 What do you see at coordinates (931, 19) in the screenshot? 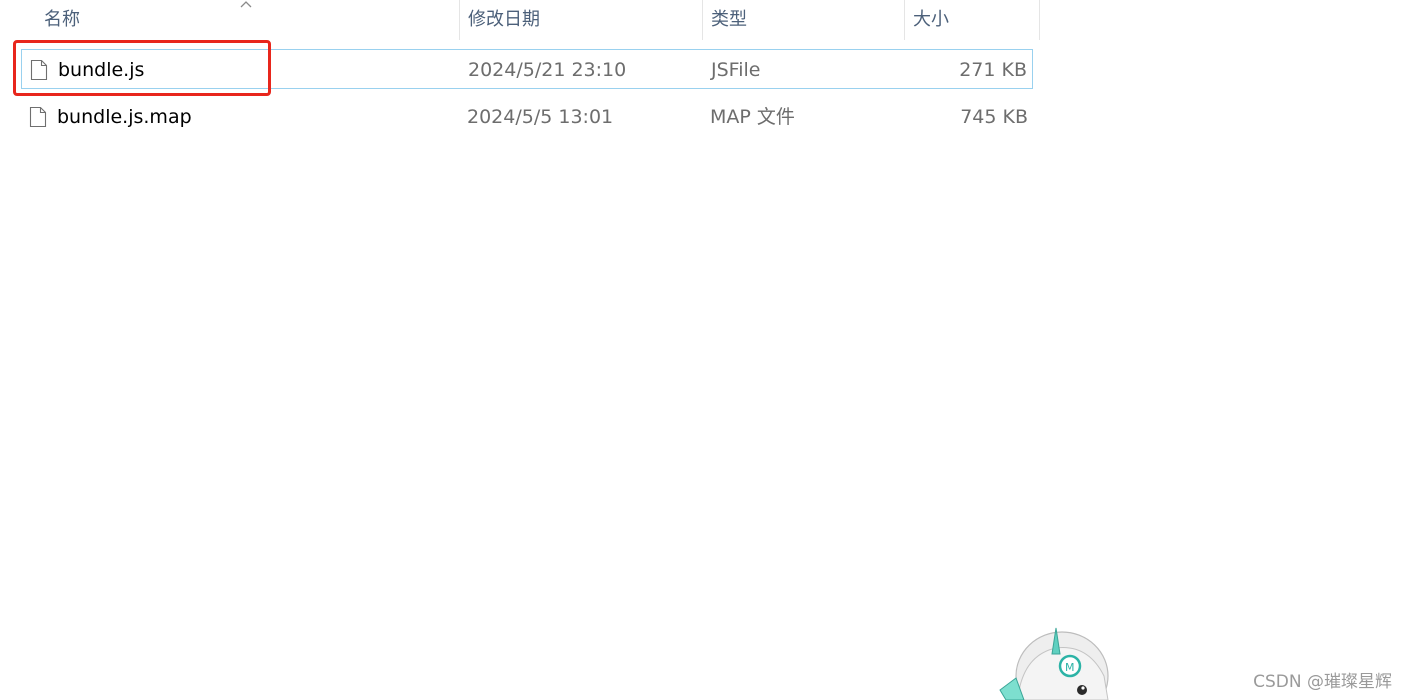
I see `column-header-size-label: 大小` at bounding box center [931, 19].